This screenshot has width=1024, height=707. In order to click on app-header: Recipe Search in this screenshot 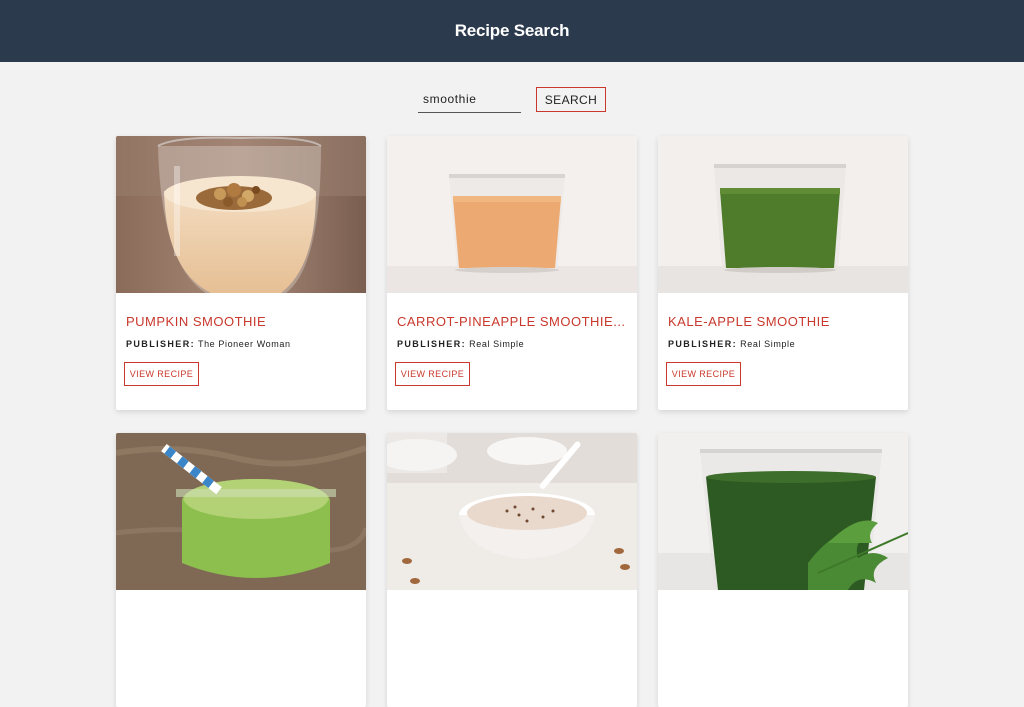, I will do `click(512, 31)`.